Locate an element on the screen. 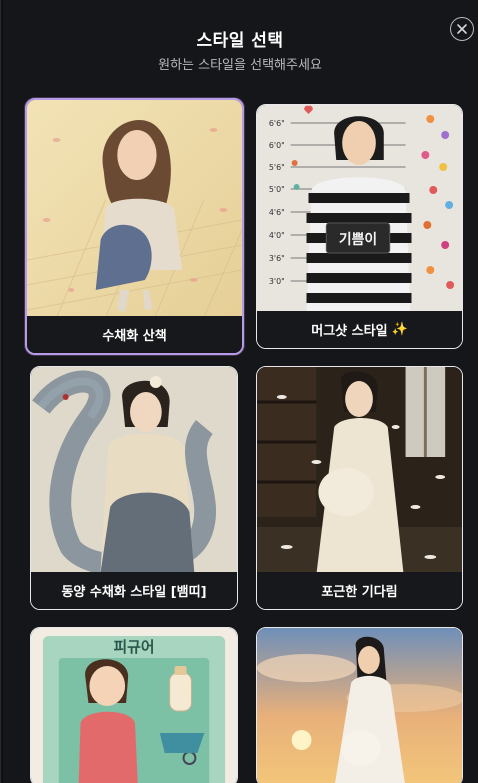  style-card-label: 동양 수채화 스타일 [뱀띠] is located at coordinates (134, 590).